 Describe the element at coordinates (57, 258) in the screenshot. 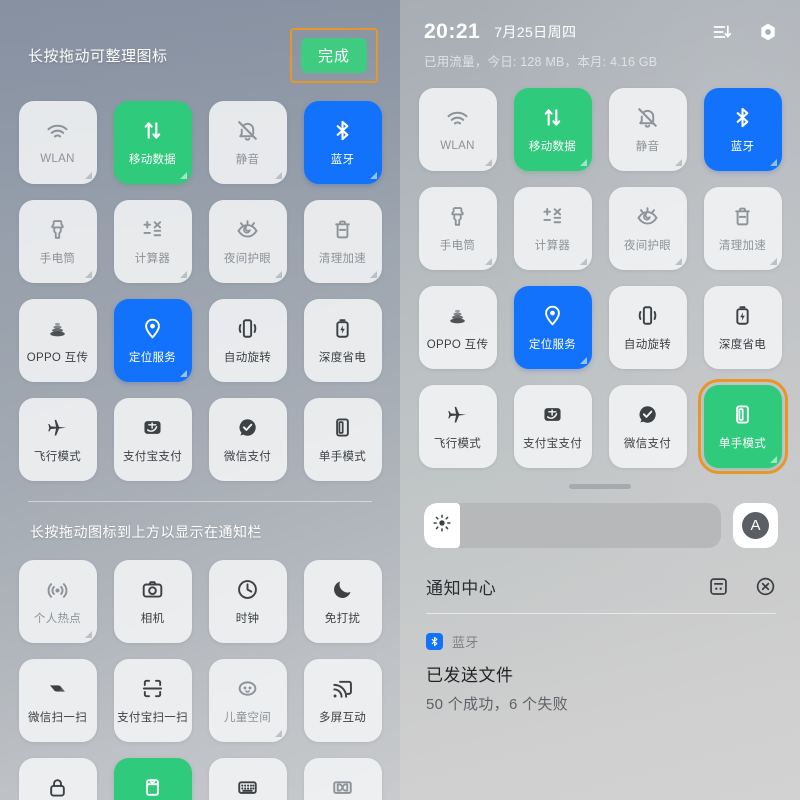

I see `tile-label: 手电筒` at that location.